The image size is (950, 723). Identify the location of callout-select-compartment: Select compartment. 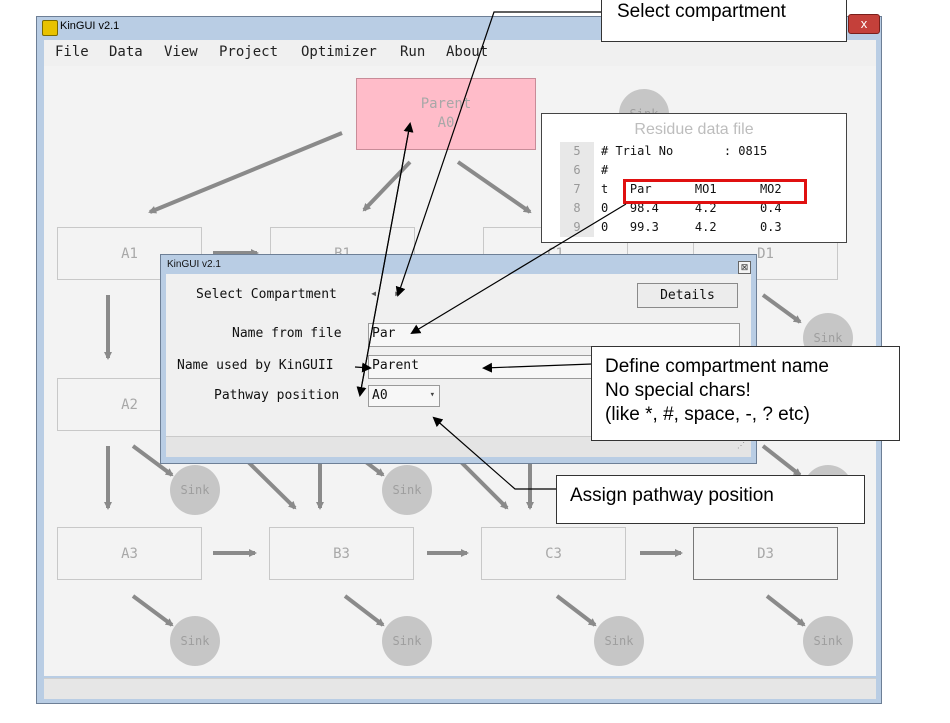
(724, 21).